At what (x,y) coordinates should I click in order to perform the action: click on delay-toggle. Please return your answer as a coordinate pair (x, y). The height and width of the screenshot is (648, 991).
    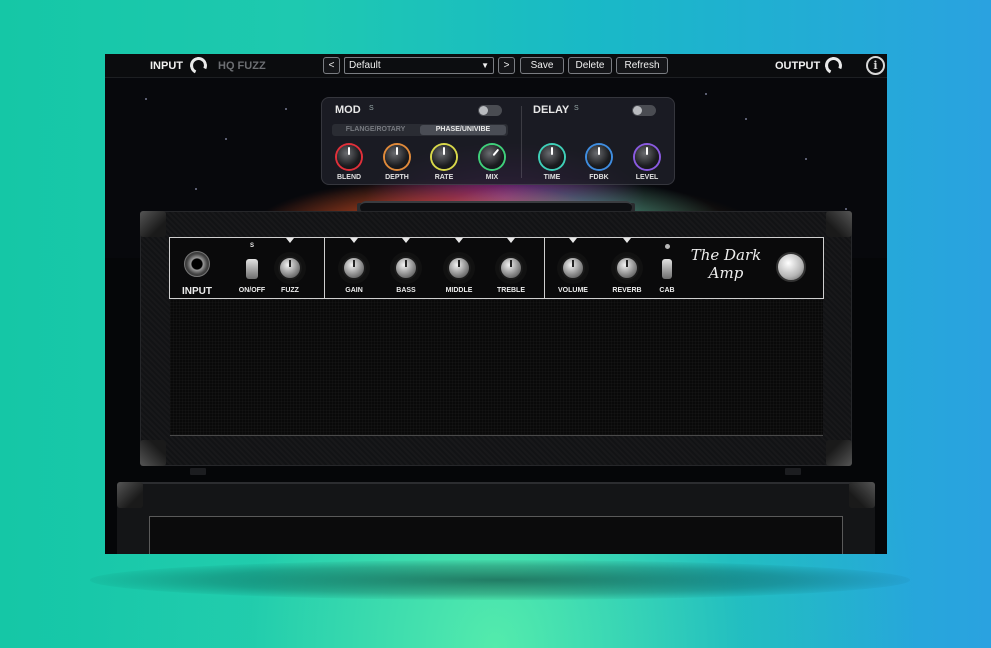
    Looking at the image, I should click on (644, 110).